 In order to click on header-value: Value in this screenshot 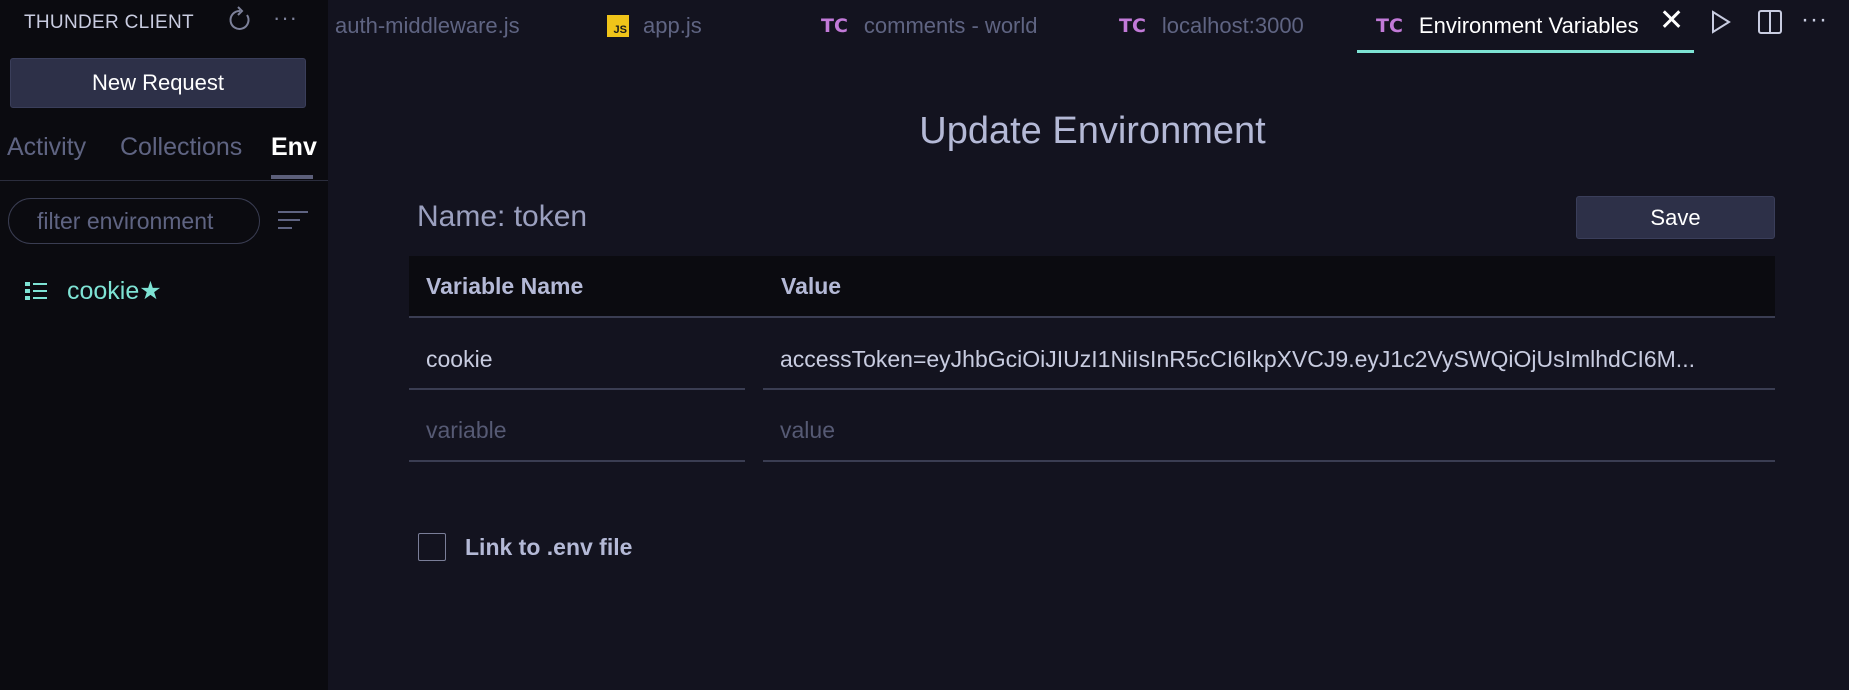, I will do `click(811, 286)`.